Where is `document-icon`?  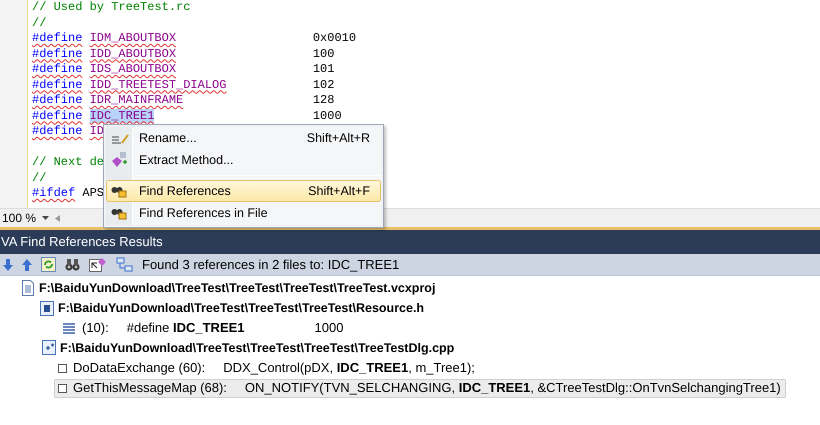 document-icon is located at coordinates (28, 288).